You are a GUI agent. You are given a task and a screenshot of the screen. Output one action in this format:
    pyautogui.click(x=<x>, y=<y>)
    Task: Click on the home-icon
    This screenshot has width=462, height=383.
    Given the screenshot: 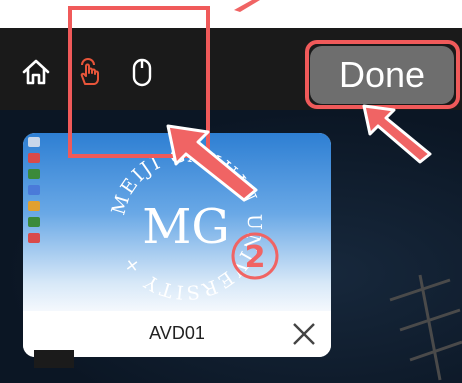 What is the action you would take?
    pyautogui.click(x=36, y=72)
    